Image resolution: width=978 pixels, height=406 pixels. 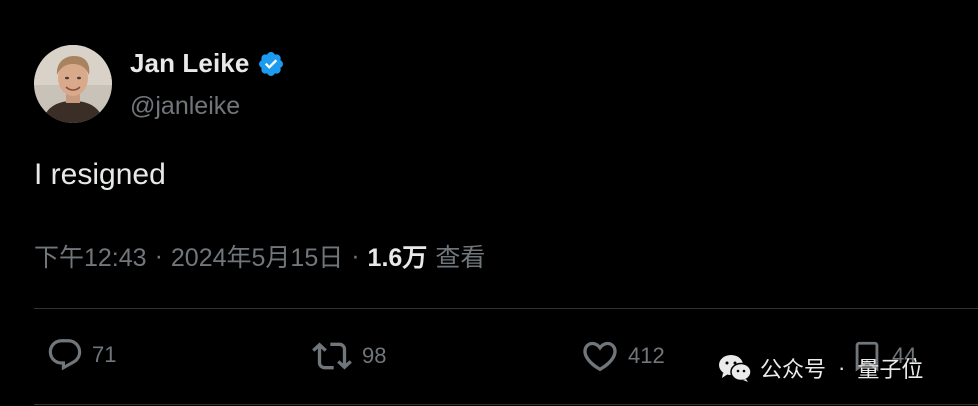 What do you see at coordinates (257, 256) in the screenshot?
I see `tweet-date: 2024年5月15日` at bounding box center [257, 256].